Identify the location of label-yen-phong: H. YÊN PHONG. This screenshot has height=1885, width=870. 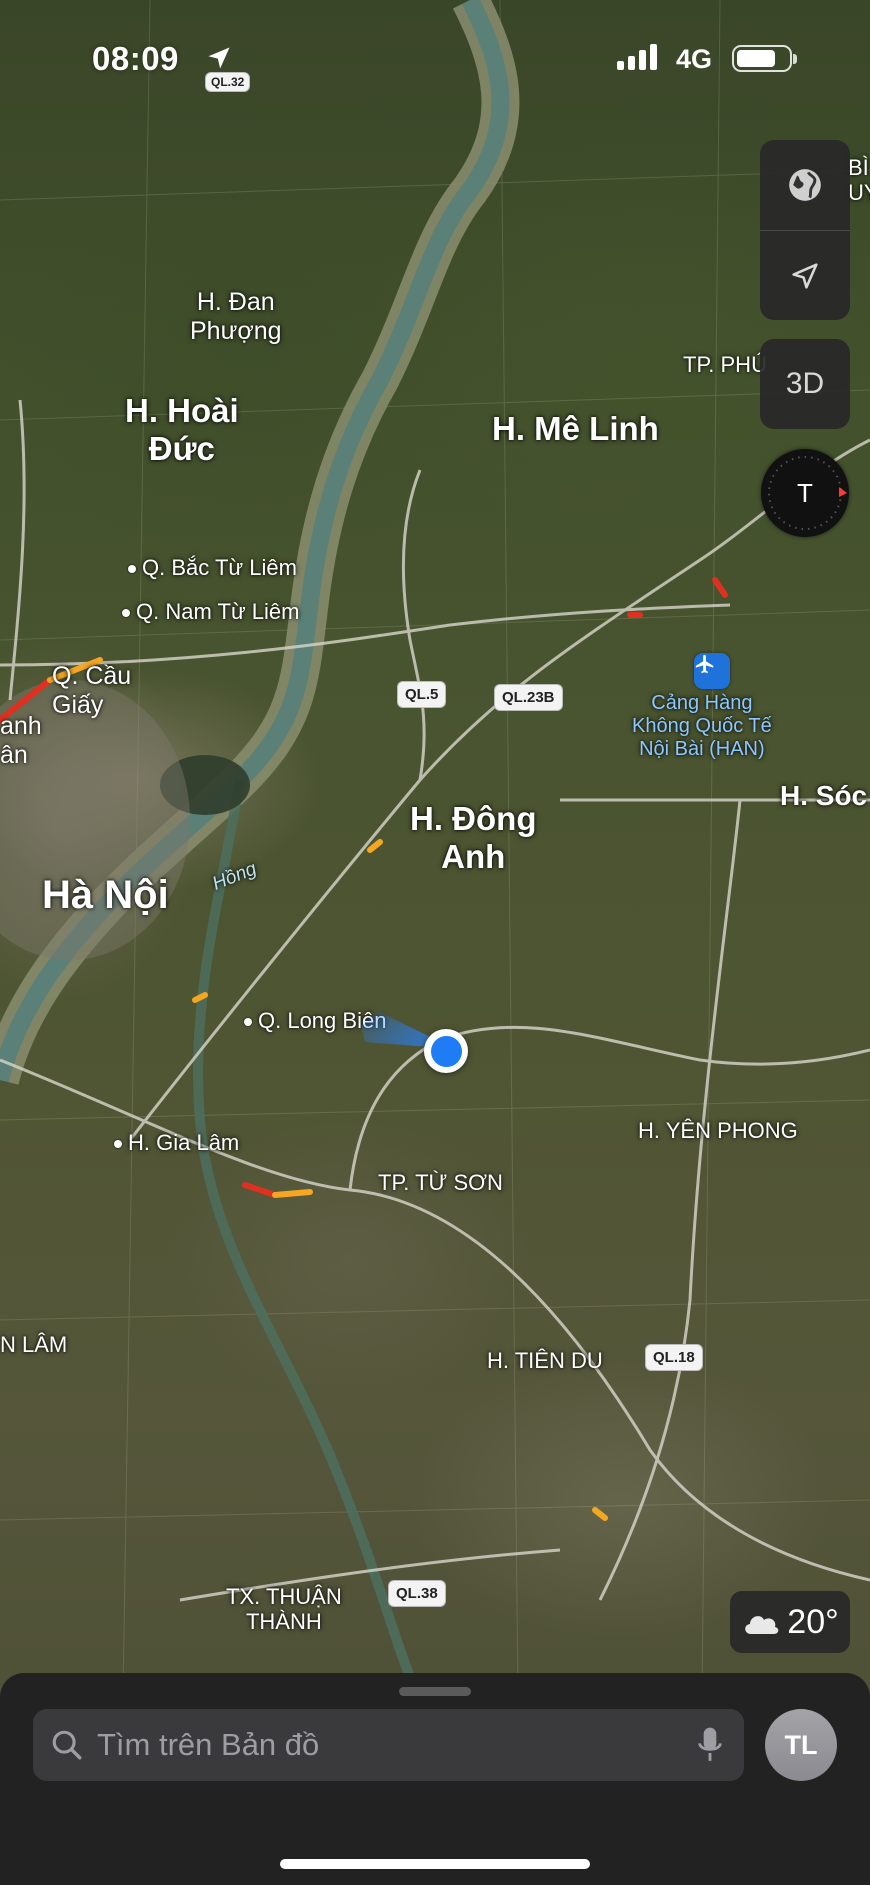
(718, 1130).